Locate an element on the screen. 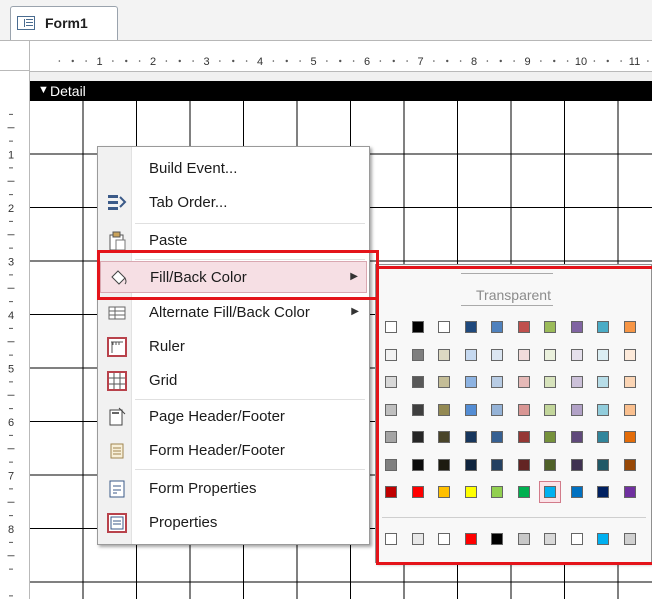 The height and width of the screenshot is (599, 652). menu-item-label: Grid is located at coordinates (163, 380).